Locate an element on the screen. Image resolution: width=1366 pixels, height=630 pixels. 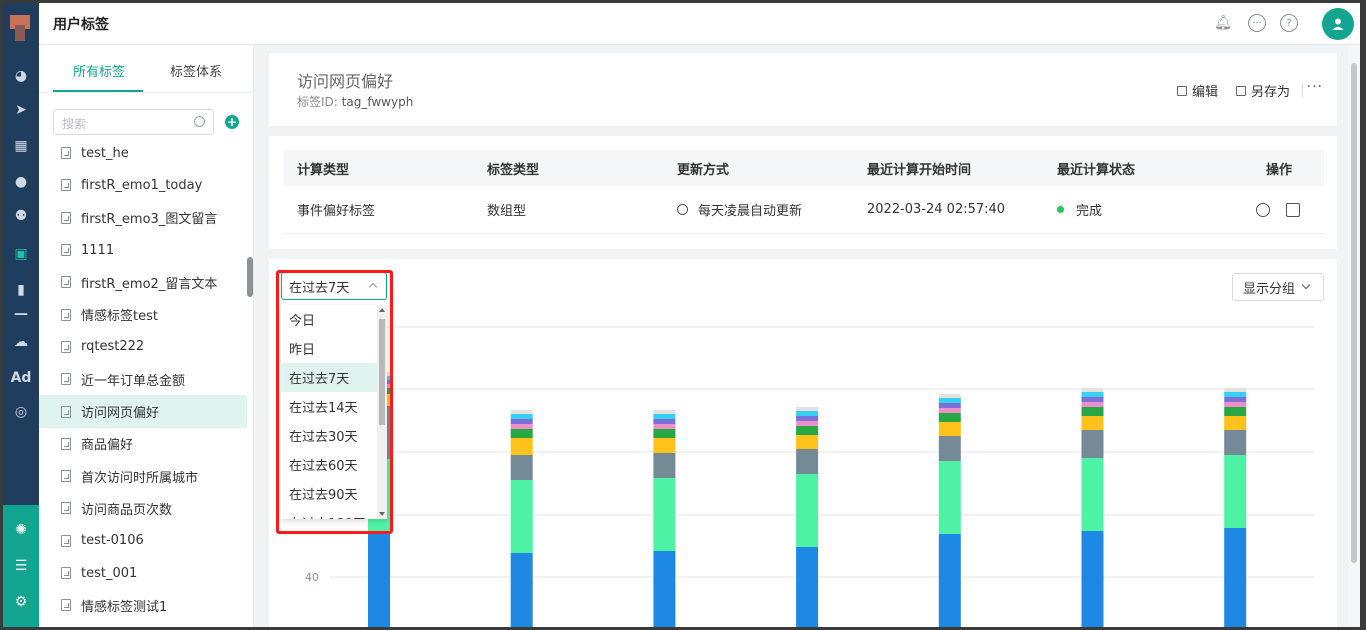
settings-icon: ⚙ is located at coordinates (21, 602).